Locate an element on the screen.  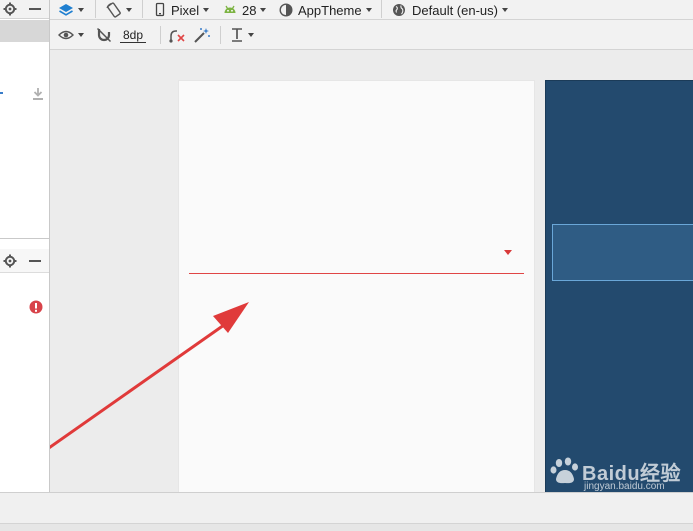
arrow-shaft is located at coordinates (143, 382).